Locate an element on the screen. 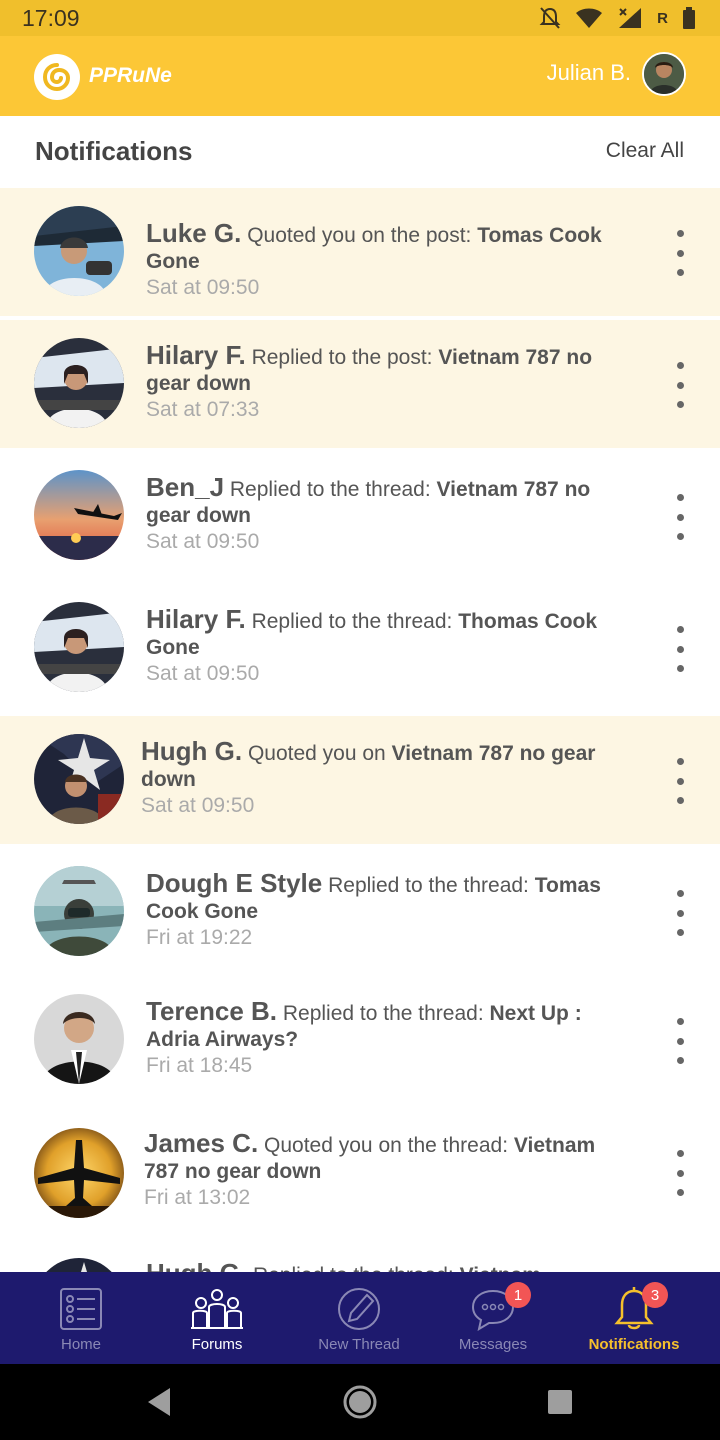 Image resolution: width=720 pixels, height=1440 pixels. carrier-letter: R is located at coordinates (662, 18).